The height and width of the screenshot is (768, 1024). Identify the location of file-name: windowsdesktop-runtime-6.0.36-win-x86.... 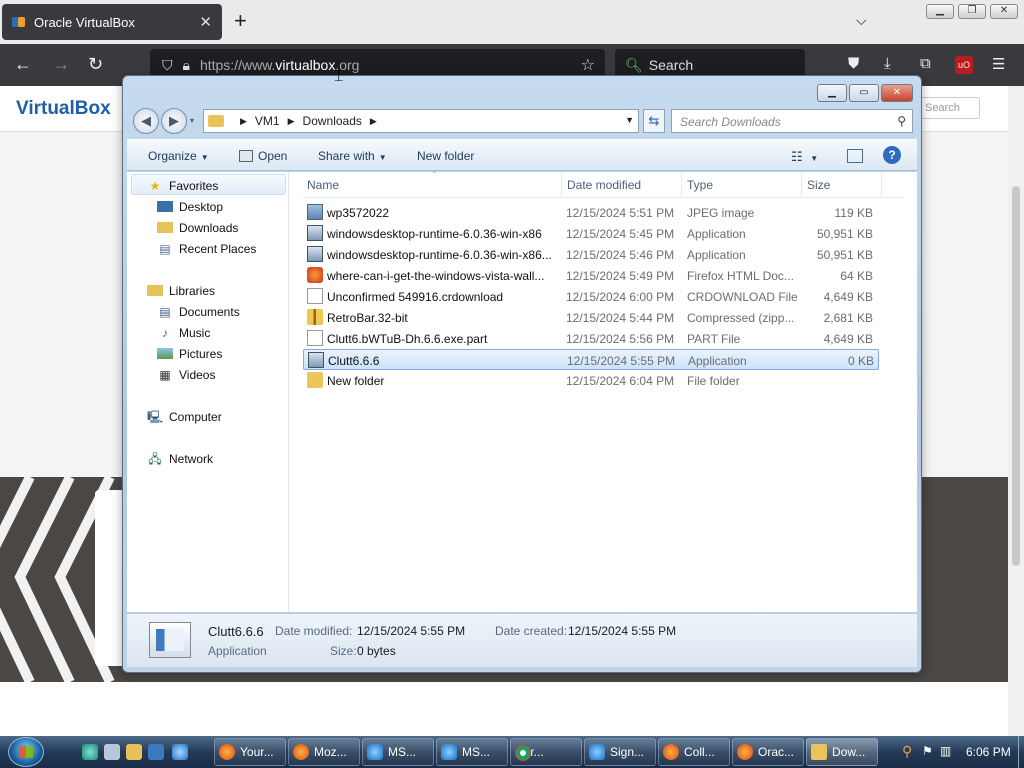
(439, 255).